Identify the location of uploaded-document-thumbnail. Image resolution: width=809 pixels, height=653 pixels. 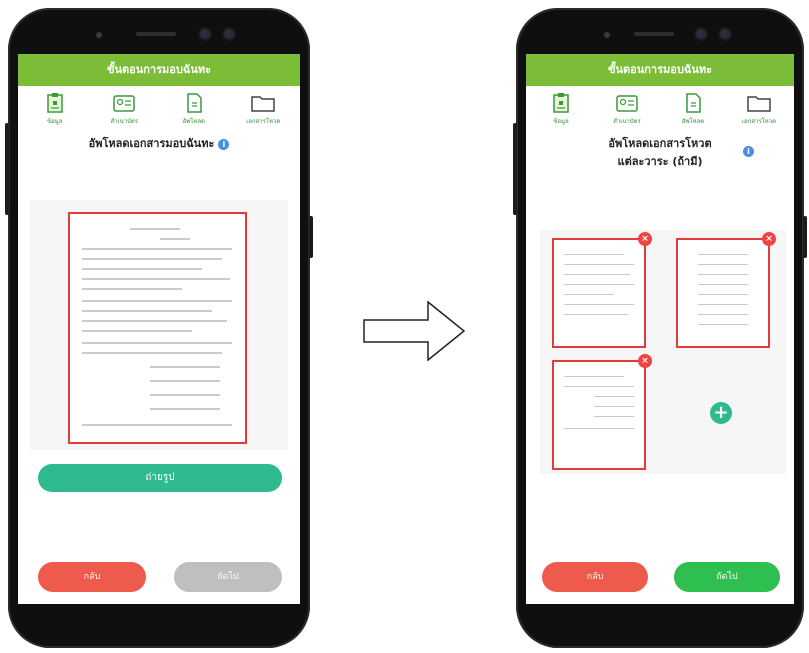
(157, 328).